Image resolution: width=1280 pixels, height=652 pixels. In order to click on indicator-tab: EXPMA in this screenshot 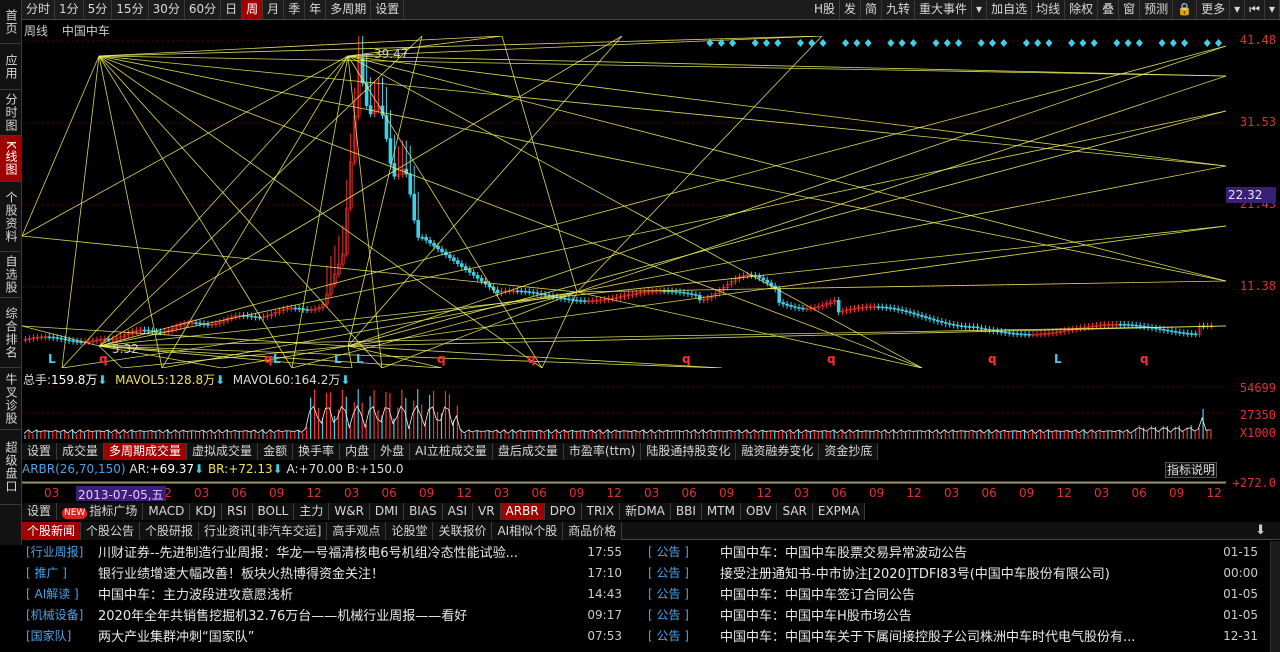, I will do `click(839, 511)`.